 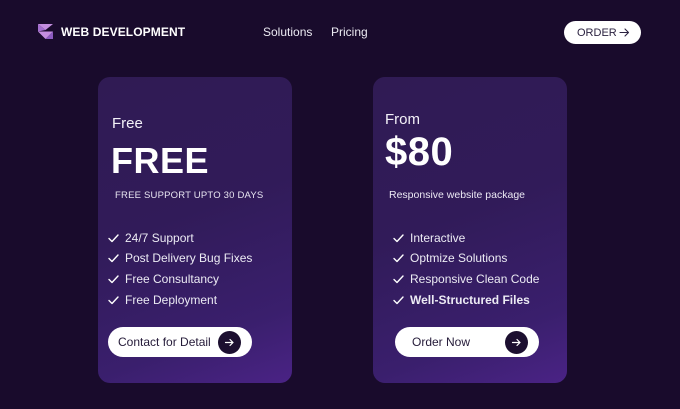 I want to click on feature-label: Free Consultancy, so click(x=172, y=279).